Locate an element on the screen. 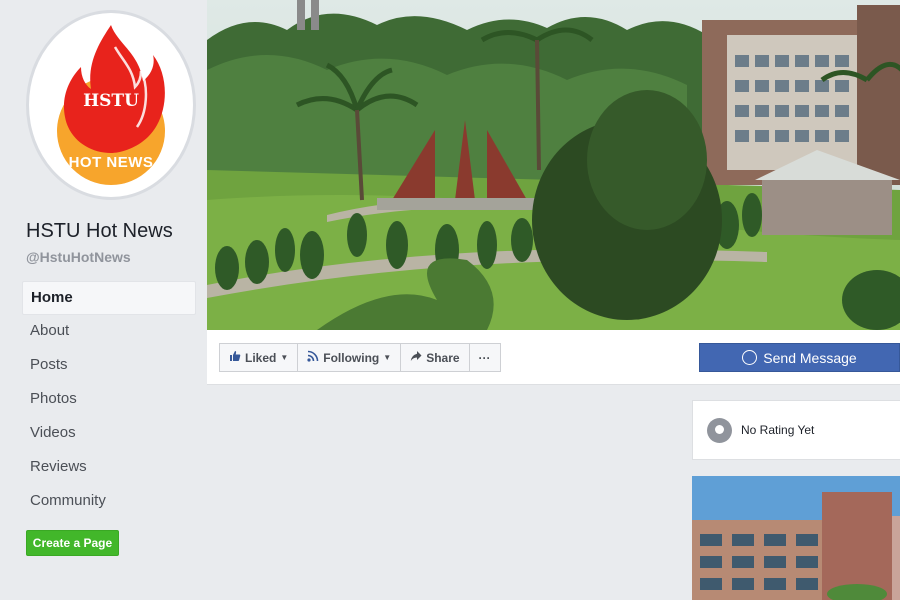 The width and height of the screenshot is (900, 600). sidebar-item-photos: Photos is located at coordinates (109, 400).